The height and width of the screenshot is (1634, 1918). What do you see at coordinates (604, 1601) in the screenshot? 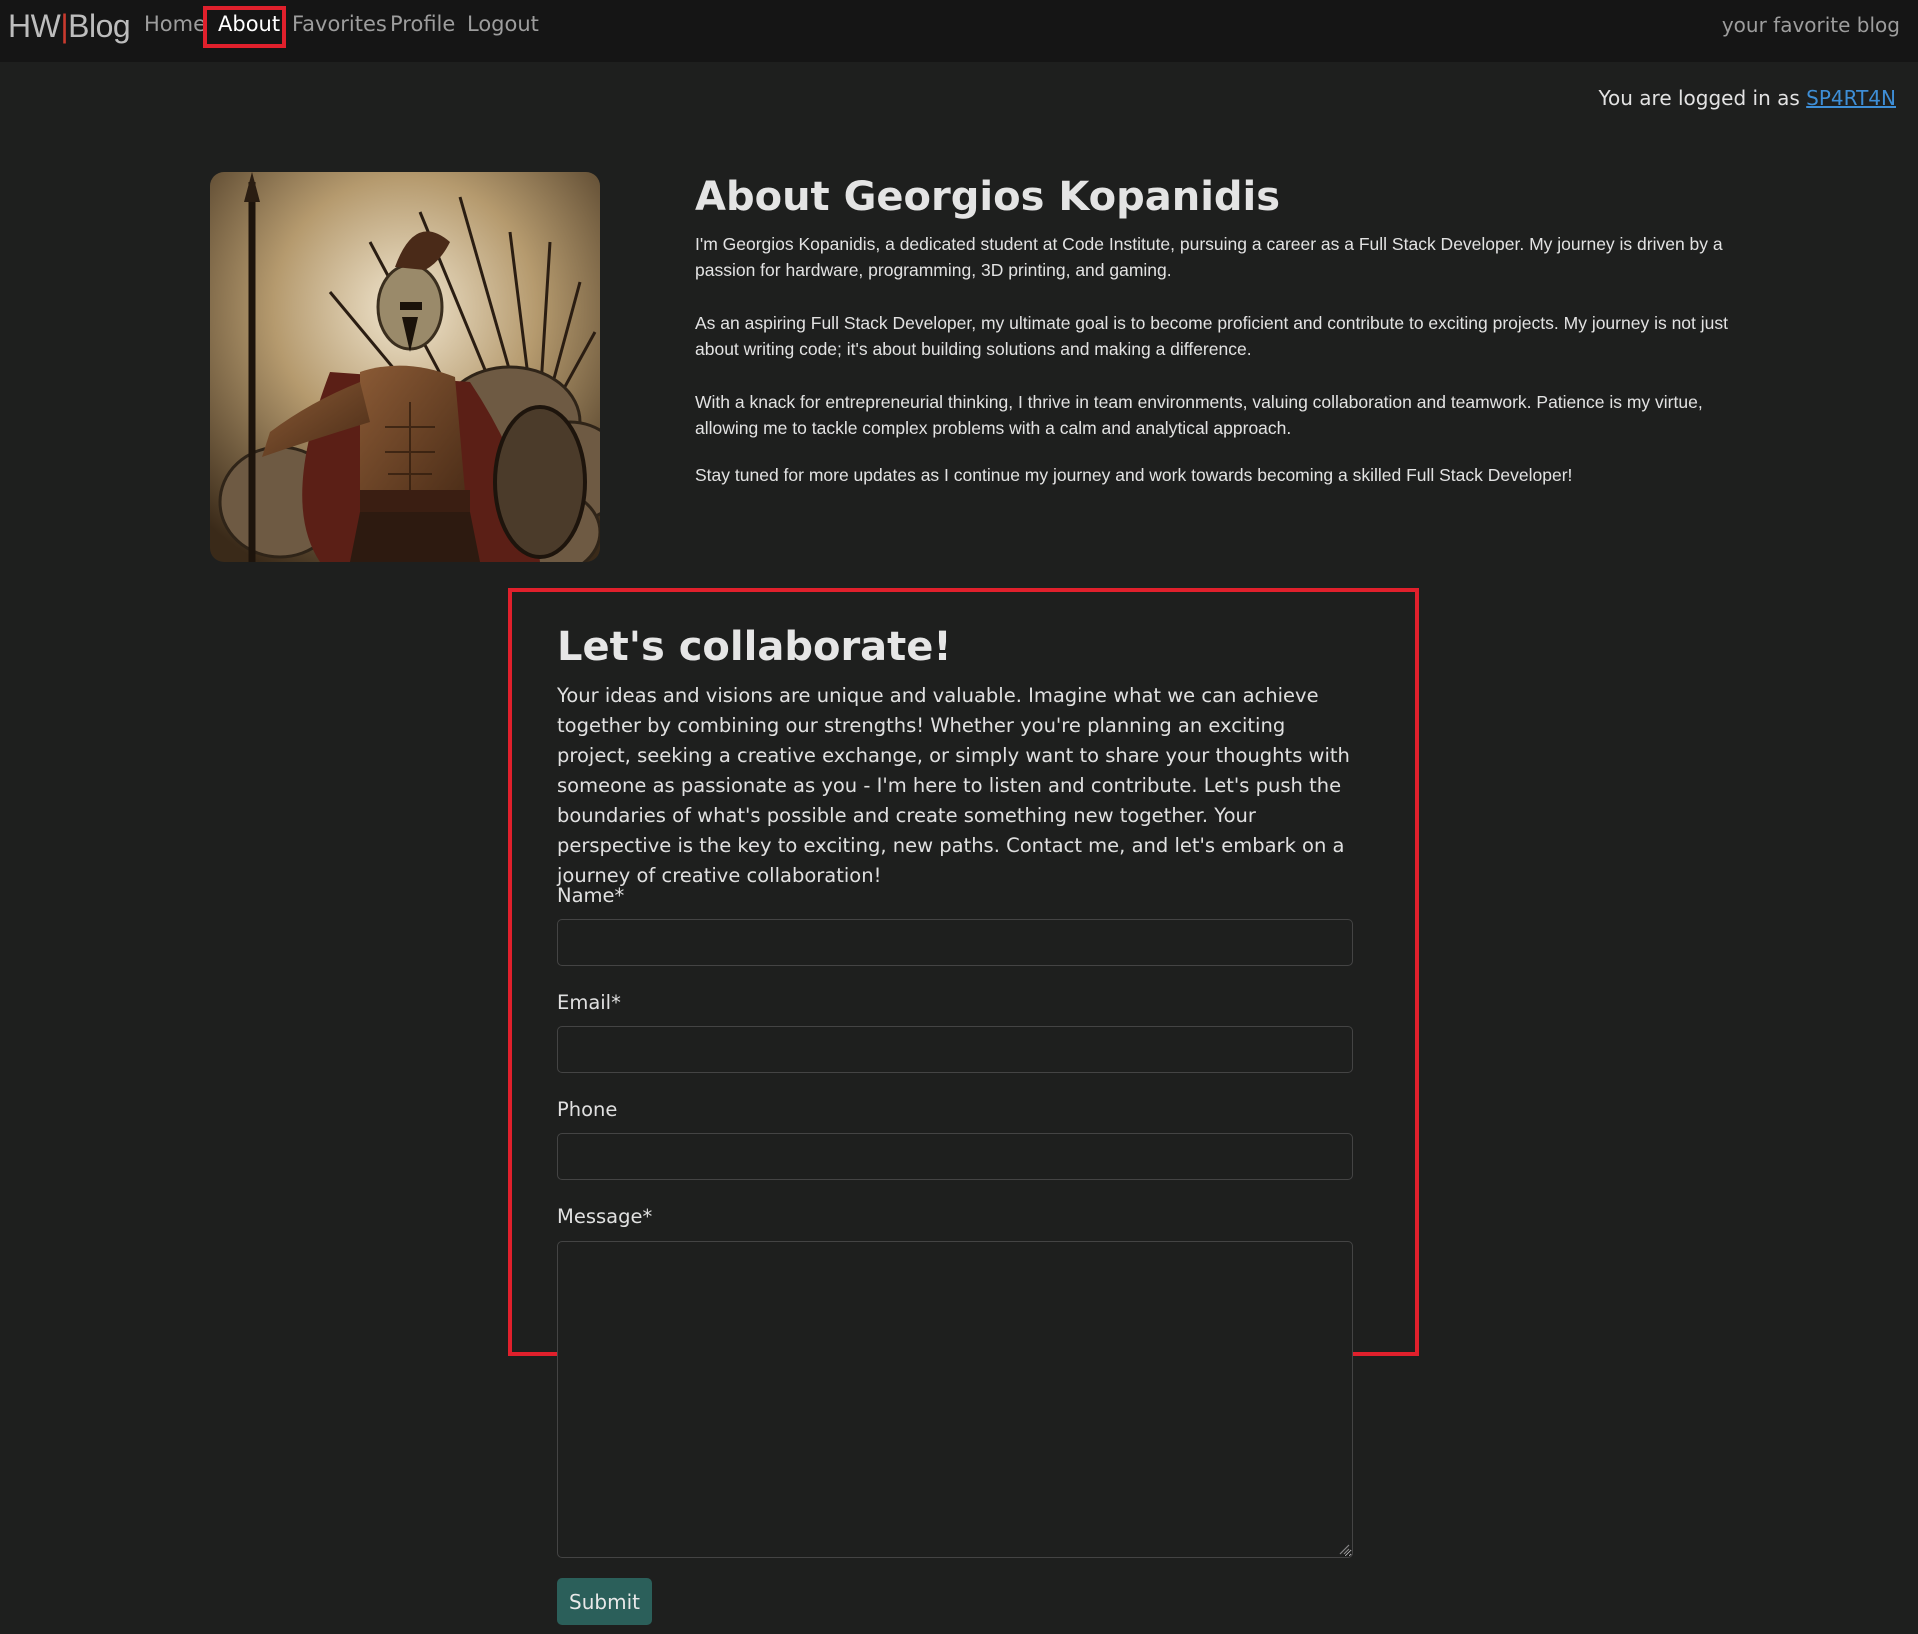
I see `submit-button: Submit` at bounding box center [604, 1601].